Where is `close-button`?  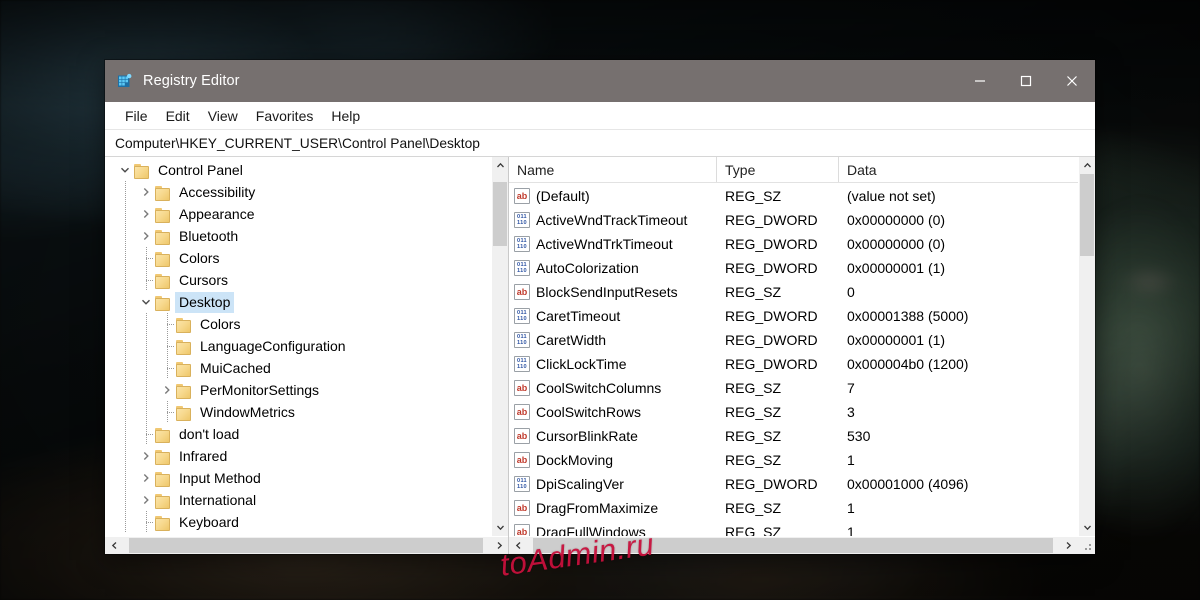
close-button is located at coordinates (1072, 81).